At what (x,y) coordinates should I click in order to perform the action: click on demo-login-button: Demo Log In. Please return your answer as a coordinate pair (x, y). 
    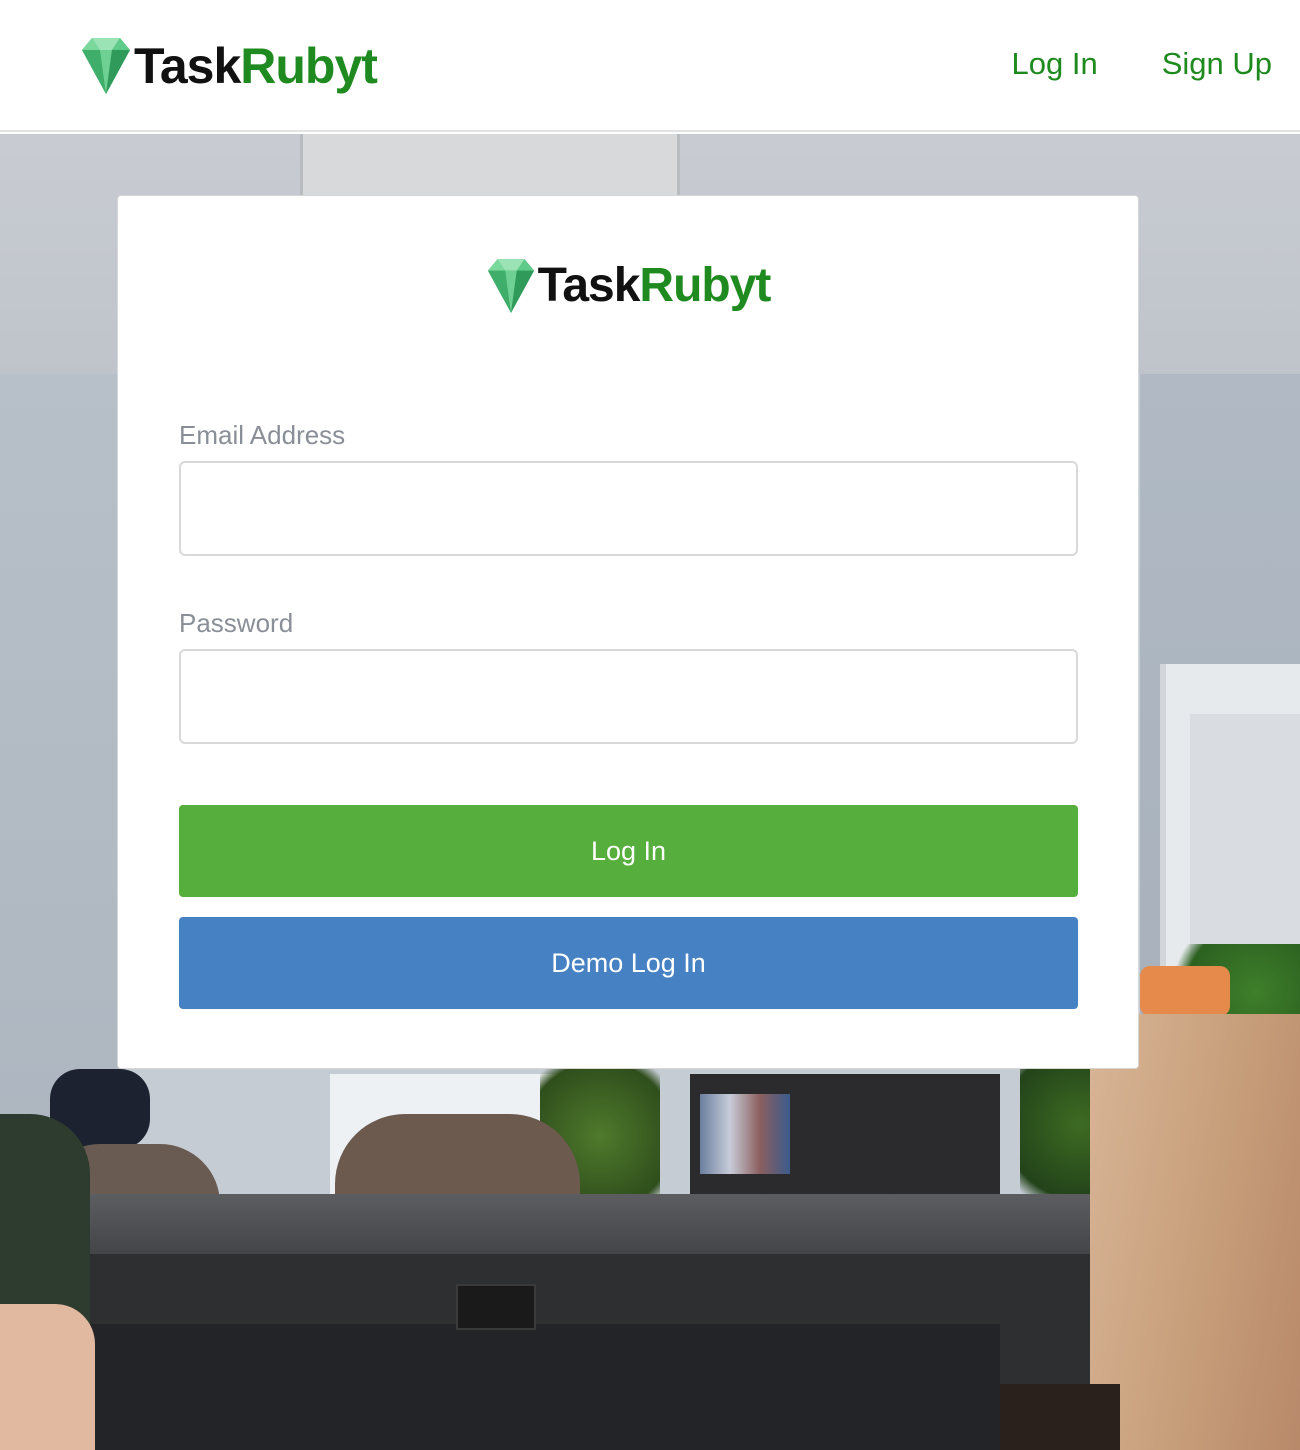
    Looking at the image, I should click on (628, 963).